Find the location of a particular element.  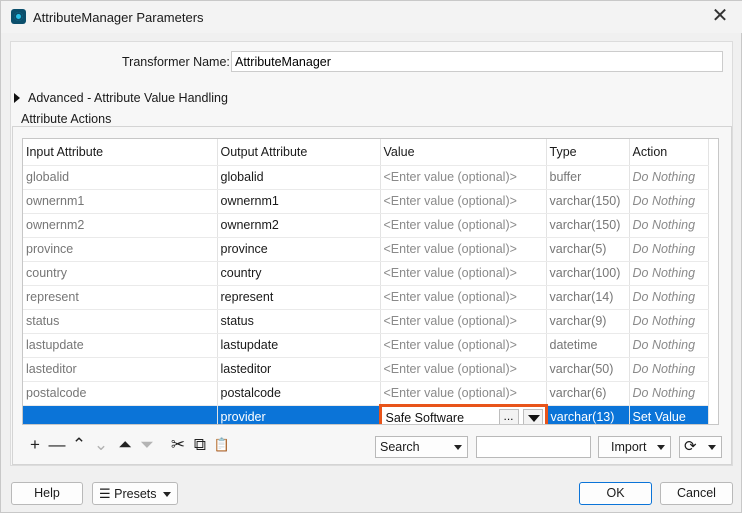

search-input is located at coordinates (533, 447).